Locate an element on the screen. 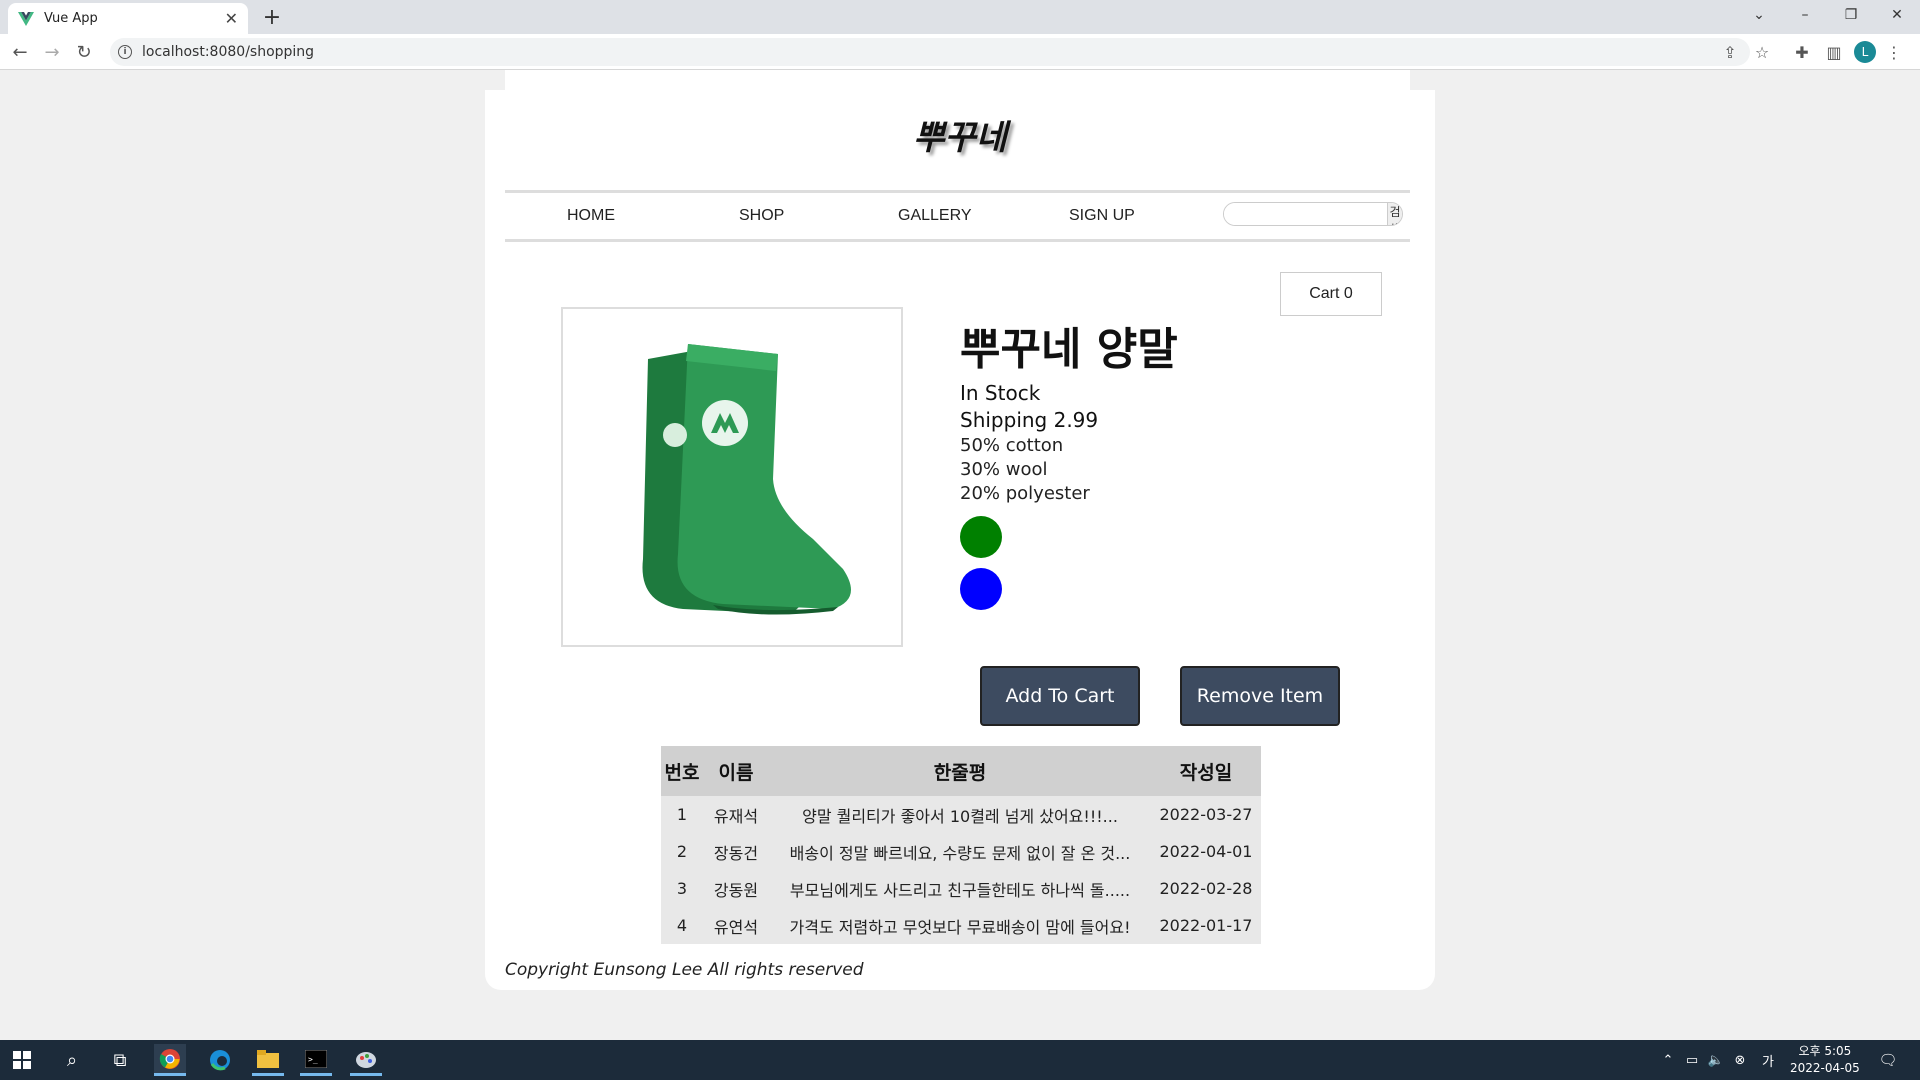 The image size is (1920, 1080). review-date: 2022-02-28 is located at coordinates (1206, 888).